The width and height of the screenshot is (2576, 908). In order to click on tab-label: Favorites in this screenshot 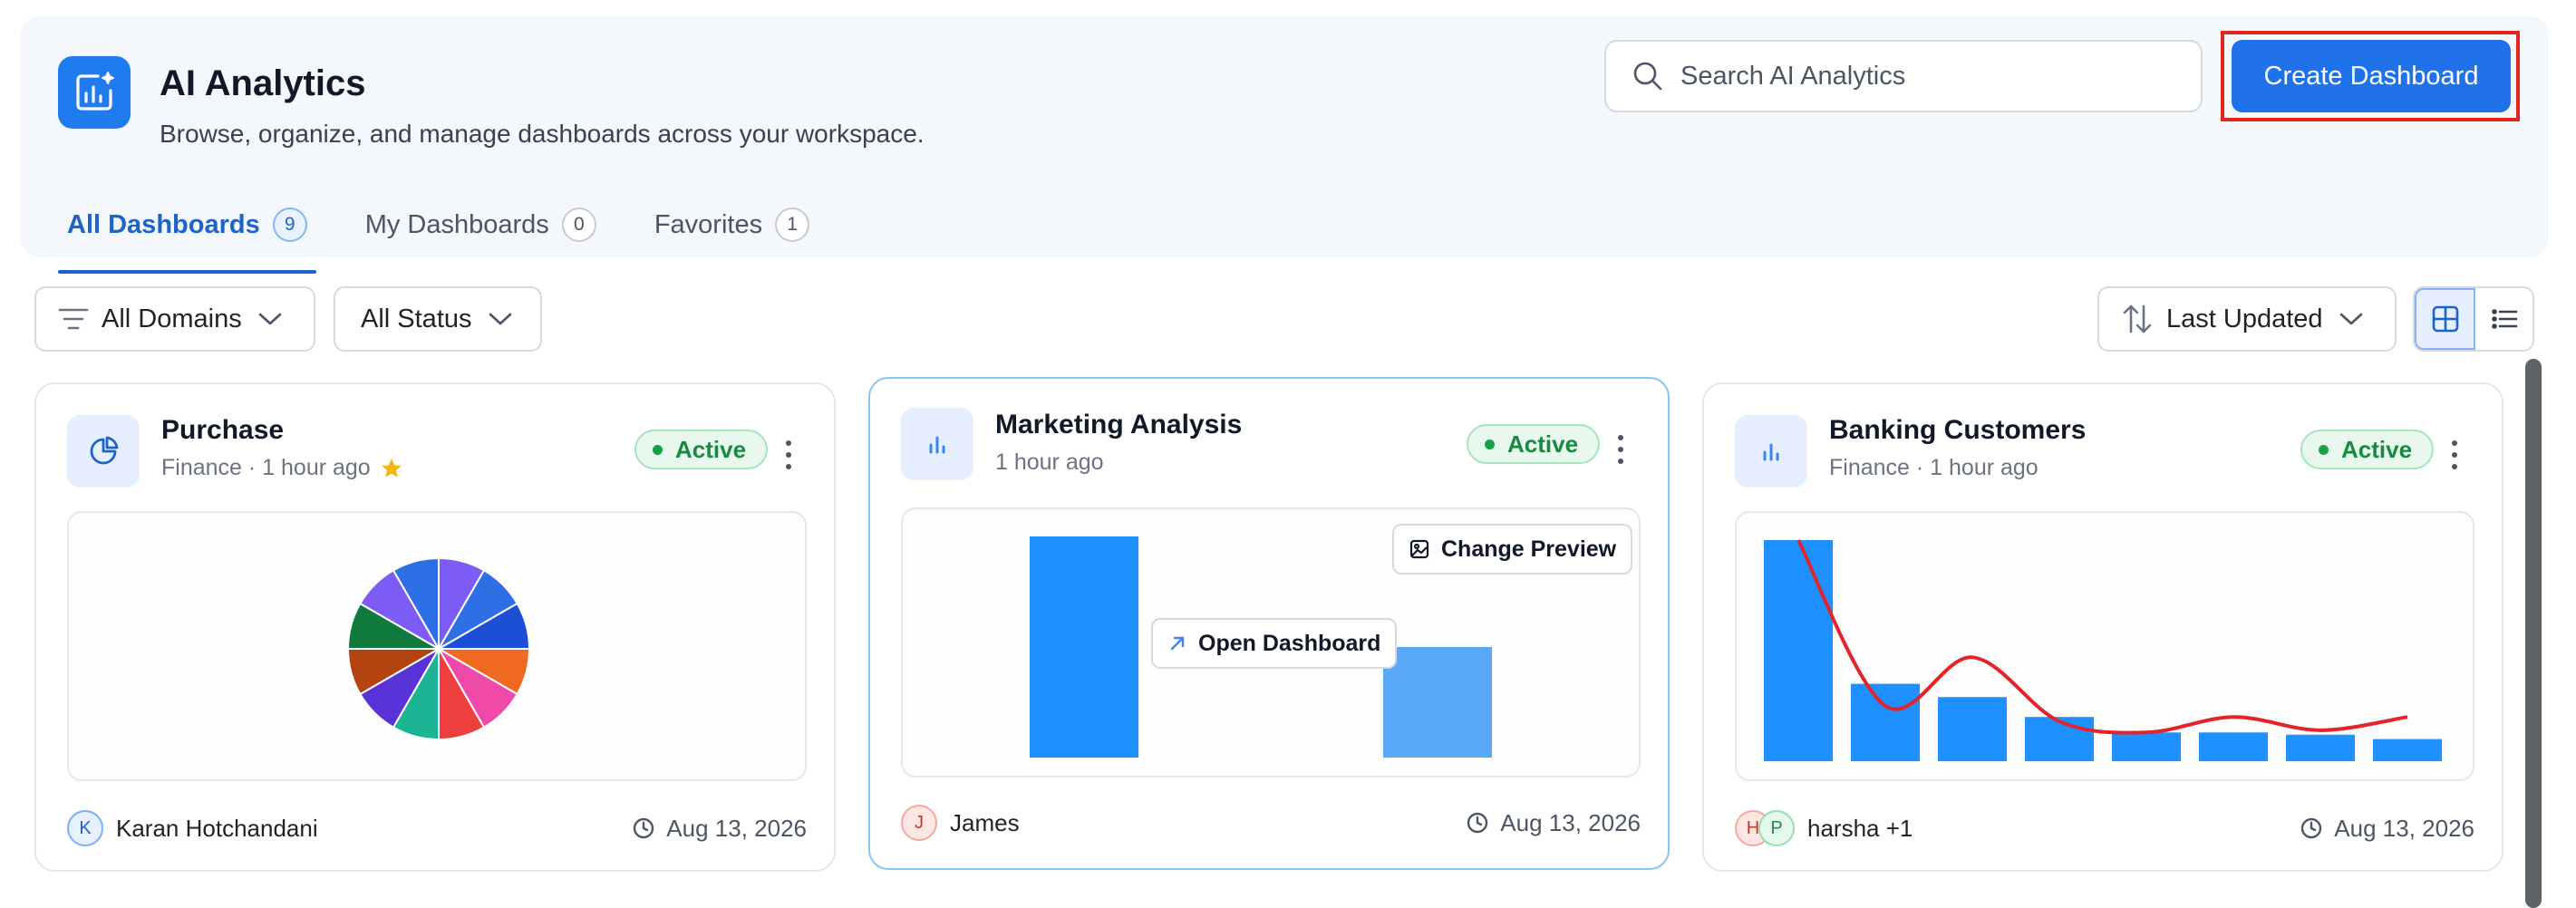, I will do `click(708, 224)`.